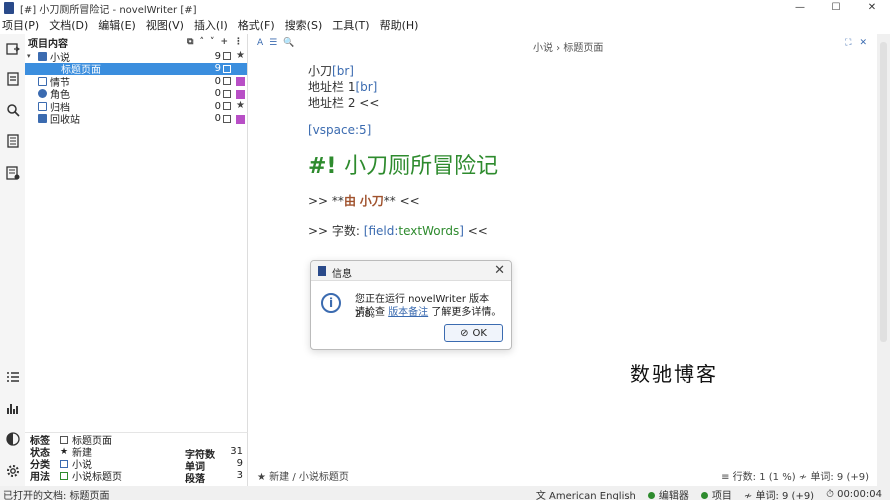  Describe the element at coordinates (42, 106) in the screenshot. I see `archive-icon` at that location.